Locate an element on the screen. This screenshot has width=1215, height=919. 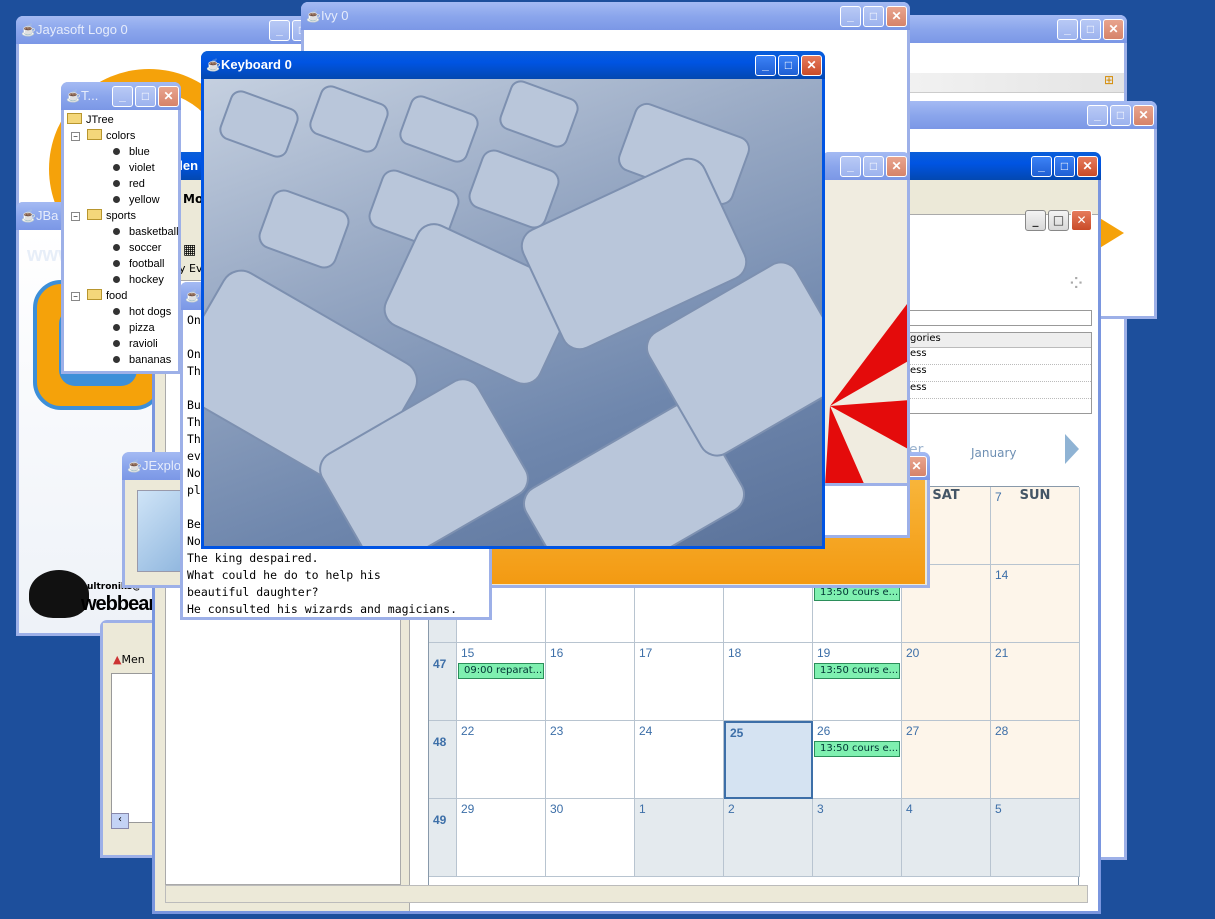
day-cell: 3 is located at coordinates (857, 838).